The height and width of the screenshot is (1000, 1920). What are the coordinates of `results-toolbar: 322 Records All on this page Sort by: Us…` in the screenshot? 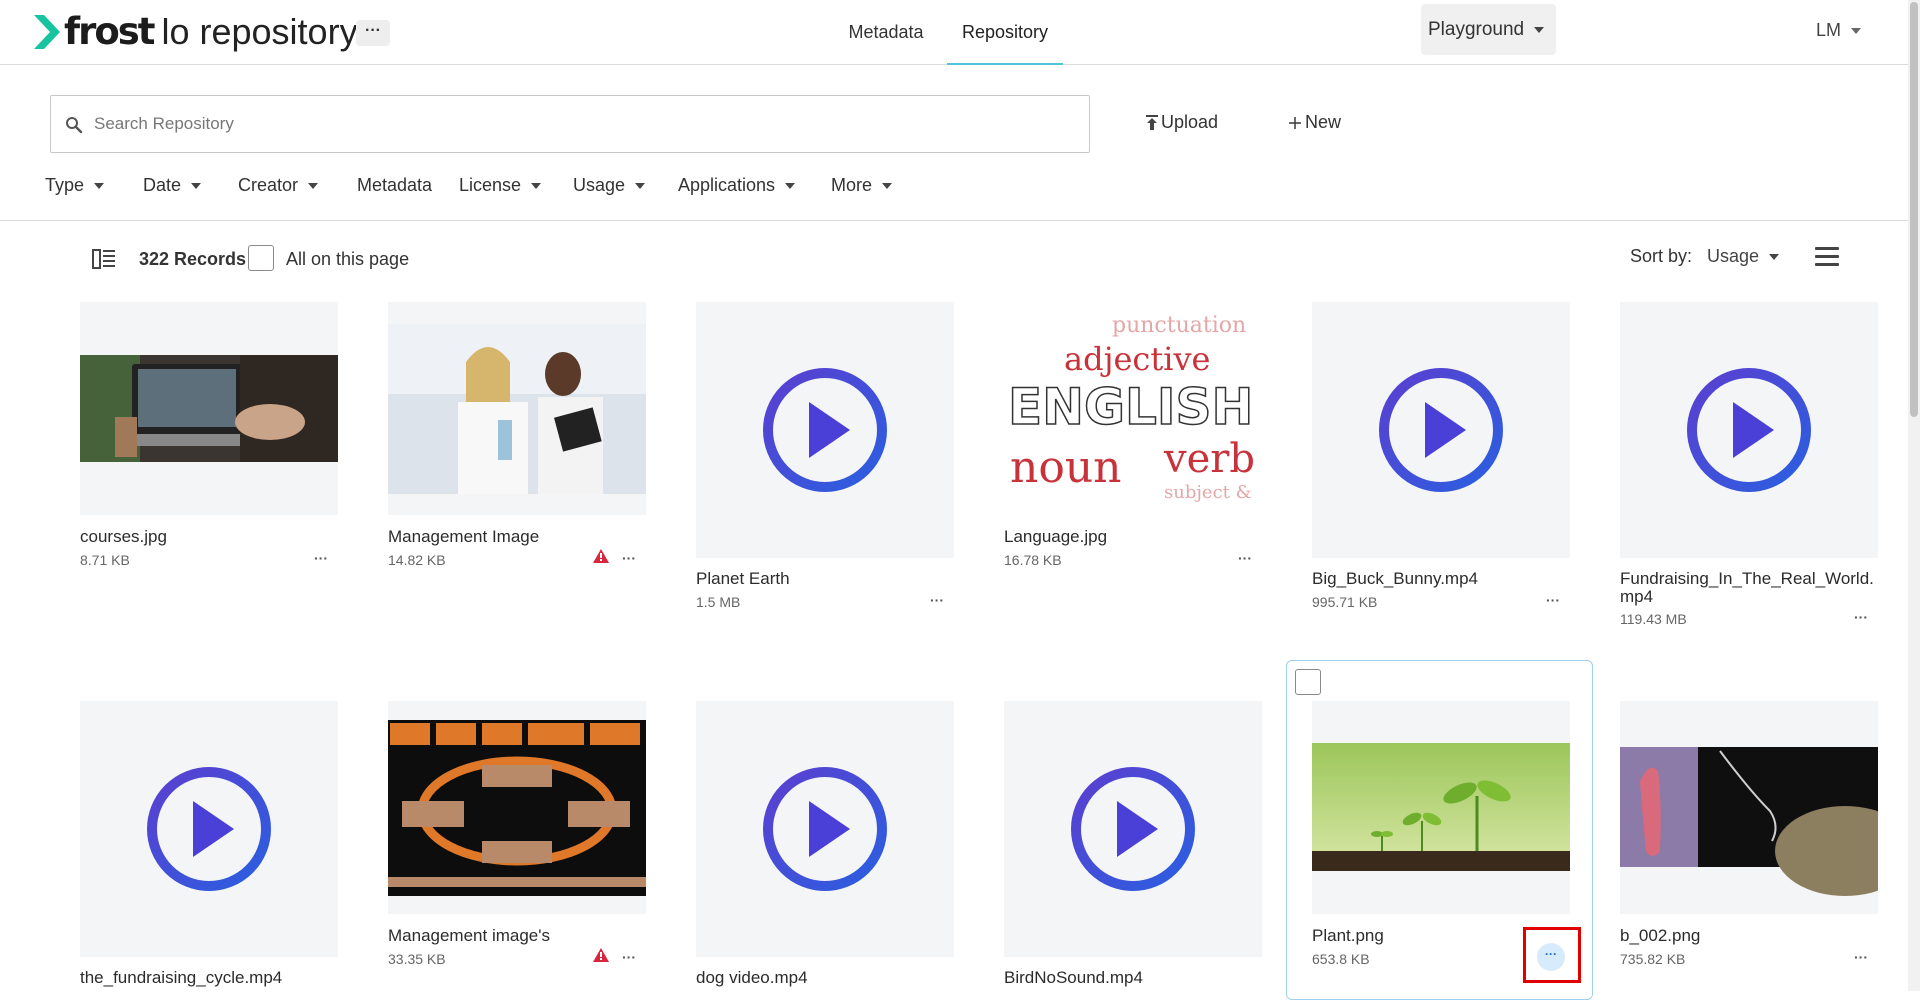 It's located at (960, 260).